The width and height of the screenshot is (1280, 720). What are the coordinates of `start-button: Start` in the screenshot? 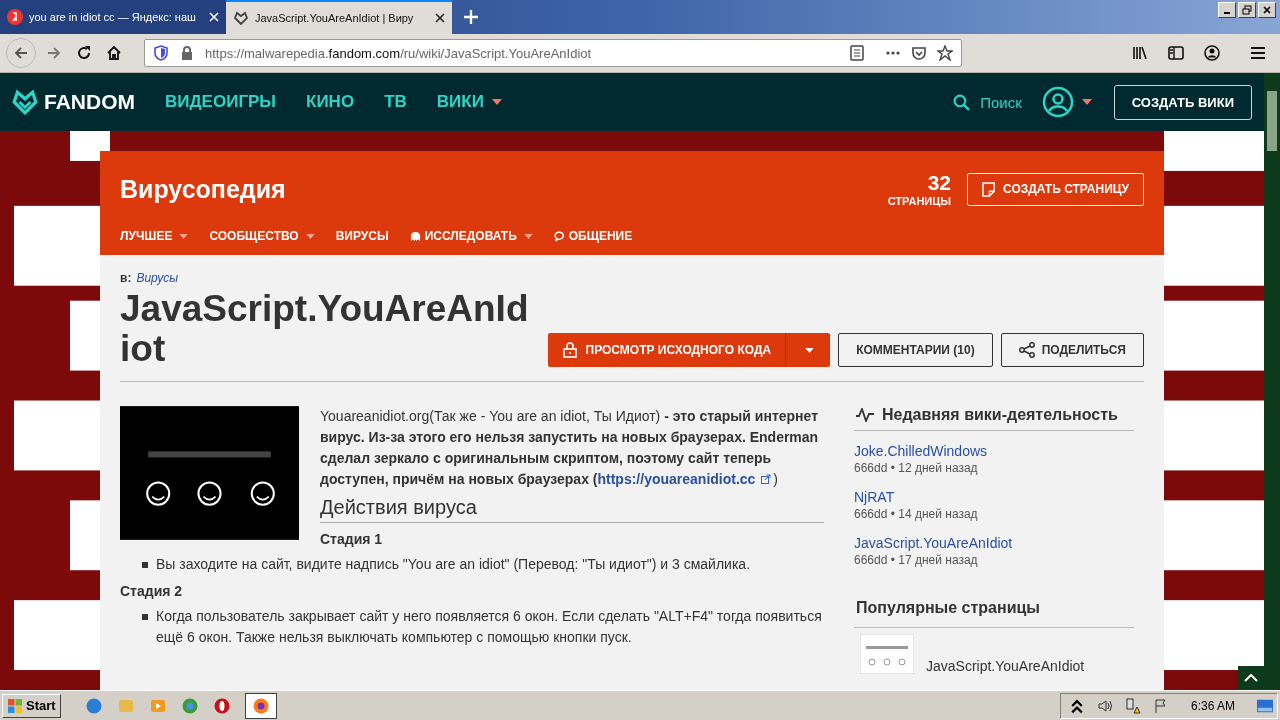 It's located at (31, 705).